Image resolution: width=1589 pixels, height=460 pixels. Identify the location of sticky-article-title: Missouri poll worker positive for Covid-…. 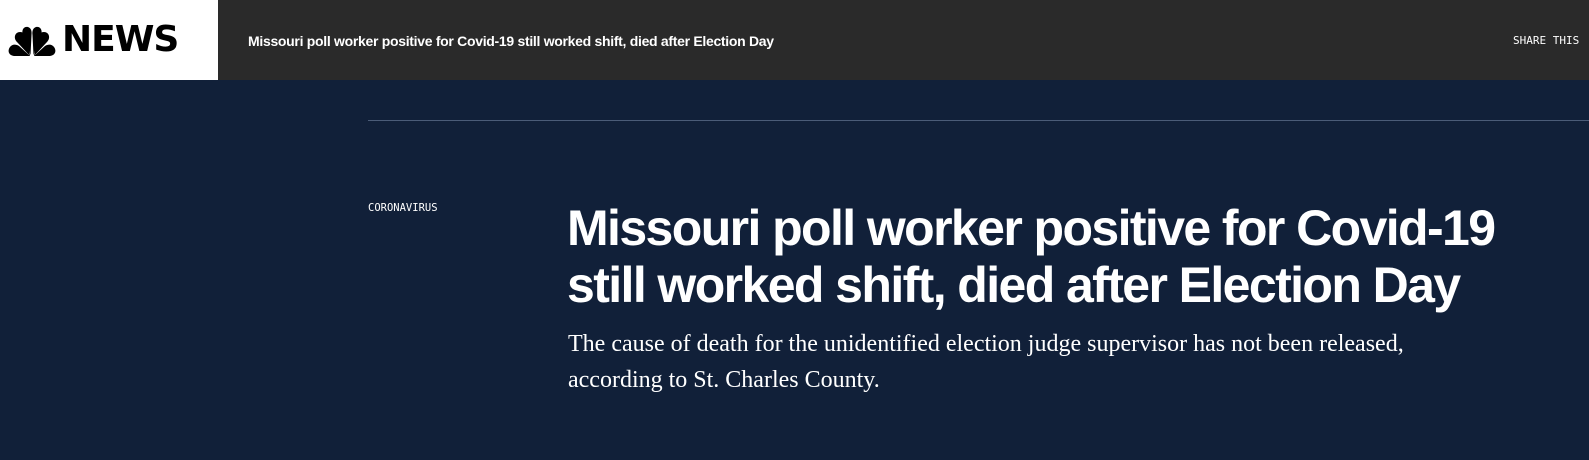
(511, 41).